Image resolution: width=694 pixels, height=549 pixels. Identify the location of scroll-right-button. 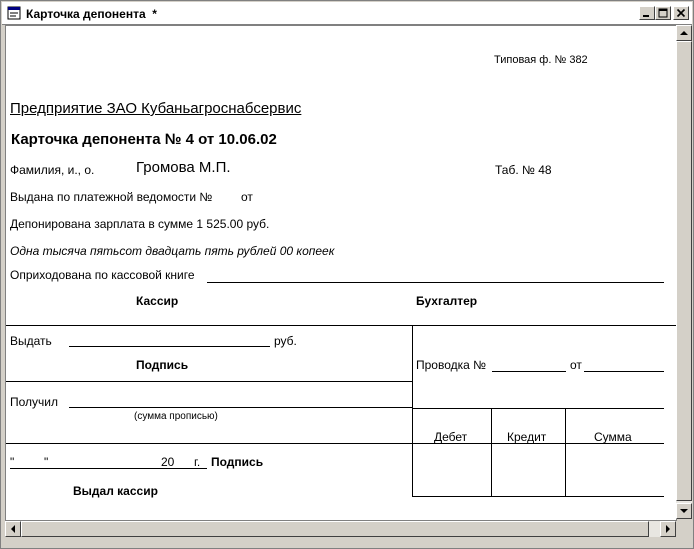
(668, 529).